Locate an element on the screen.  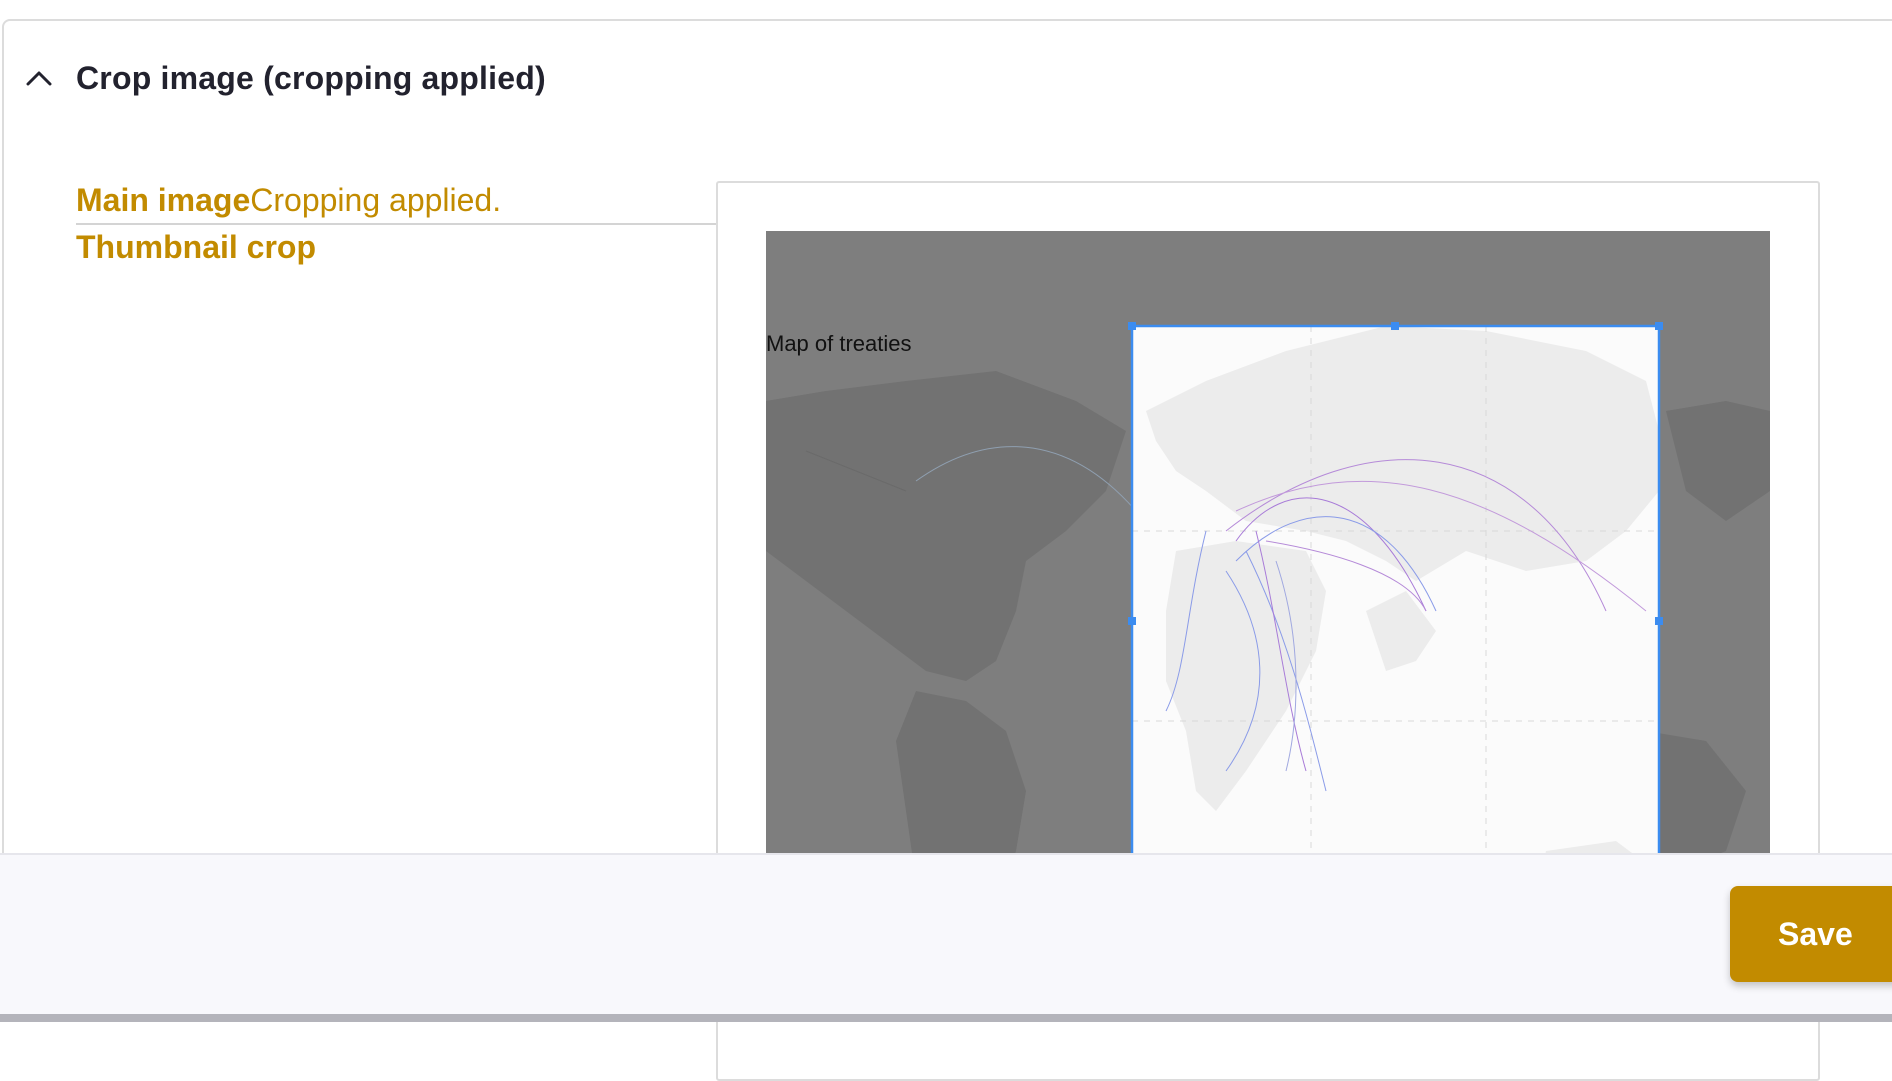
tab-main-image: Main imageCropping applied. is located at coordinates (396, 203).